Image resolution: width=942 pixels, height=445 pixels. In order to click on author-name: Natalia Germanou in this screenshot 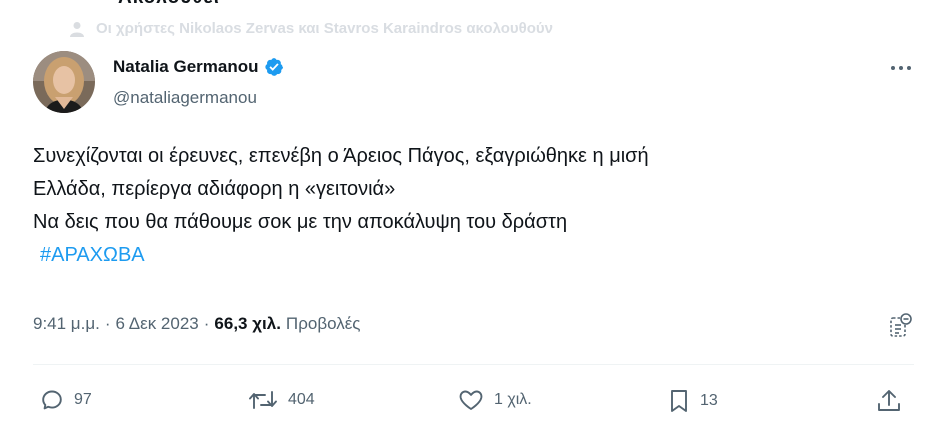, I will do `click(198, 67)`.